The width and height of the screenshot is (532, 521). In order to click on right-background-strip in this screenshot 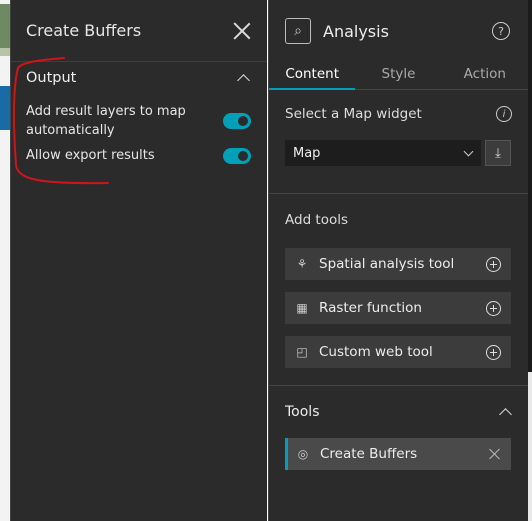, I will do `click(530, 260)`.